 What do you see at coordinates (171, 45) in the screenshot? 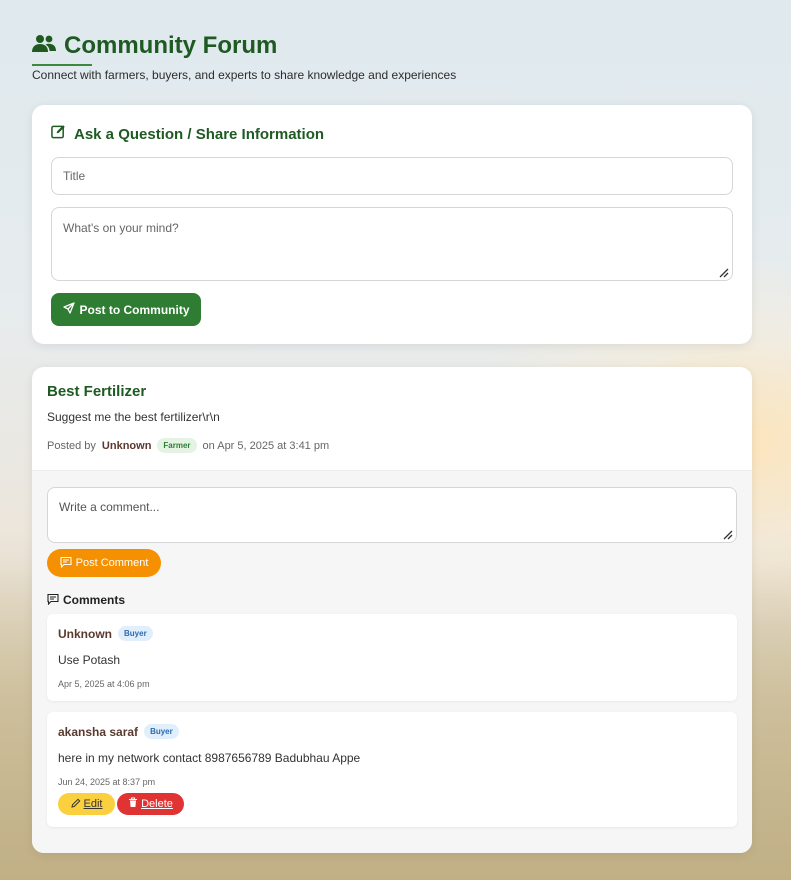
I see `page-title: Community Forum` at bounding box center [171, 45].